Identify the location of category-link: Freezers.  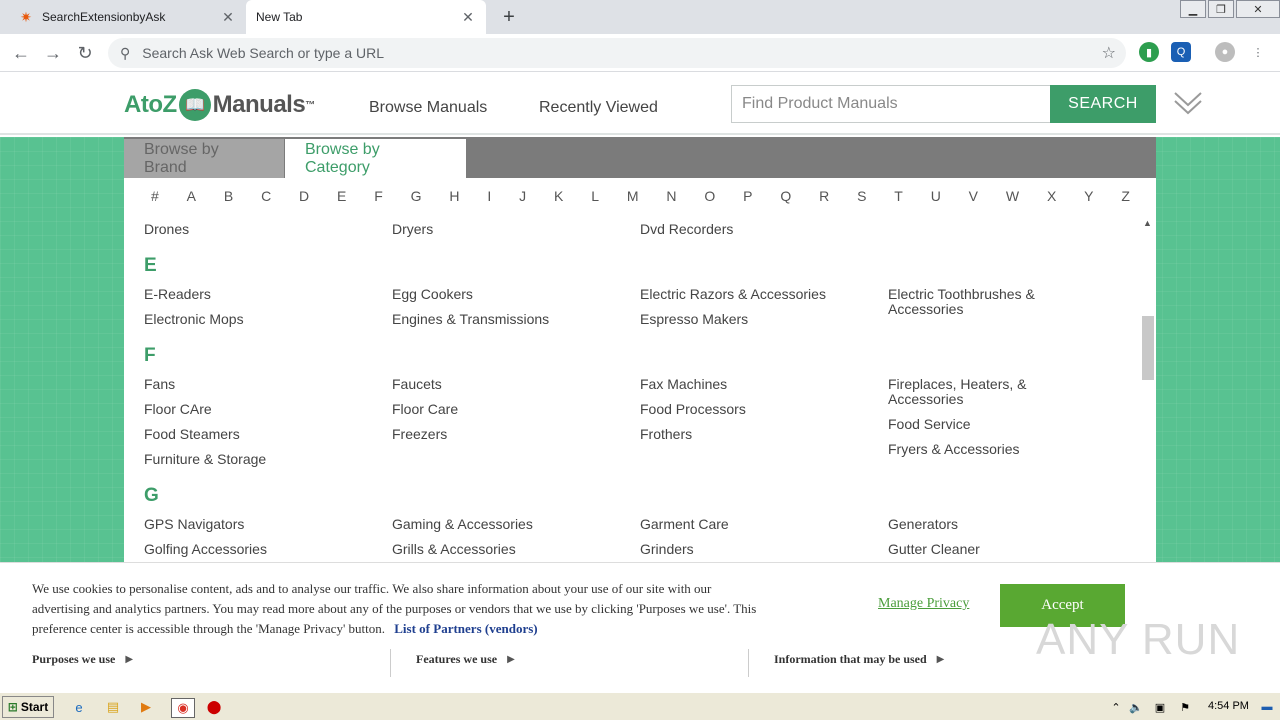
(507, 434).